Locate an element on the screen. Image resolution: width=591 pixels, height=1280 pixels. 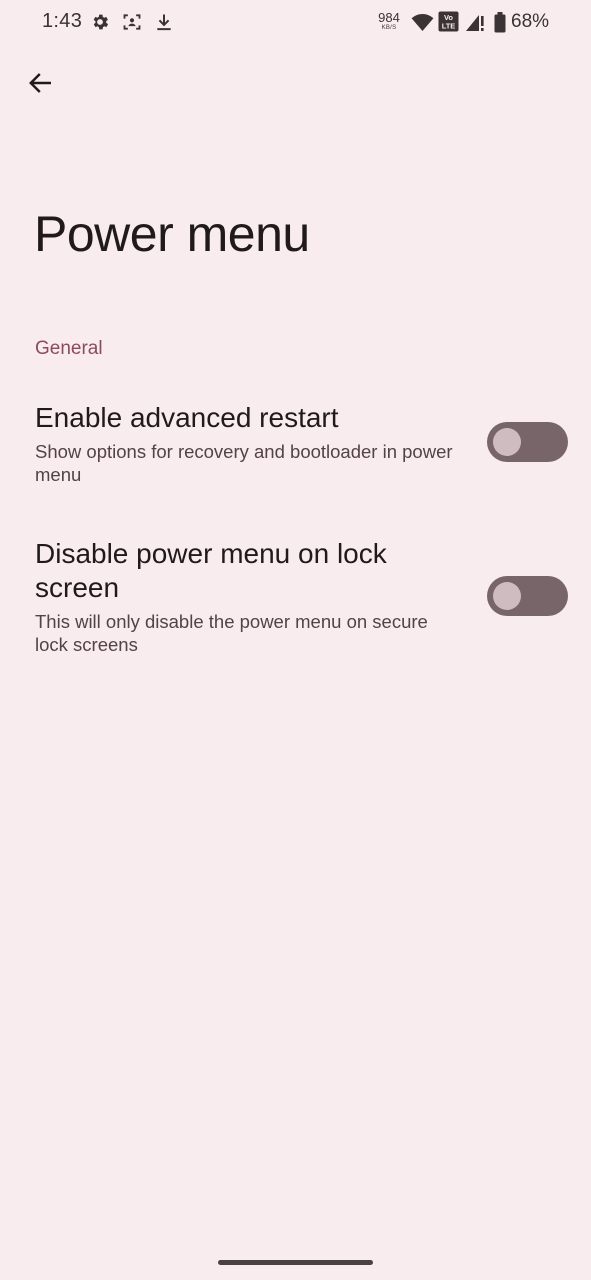
arrow-back-icon is located at coordinates (40, 83).